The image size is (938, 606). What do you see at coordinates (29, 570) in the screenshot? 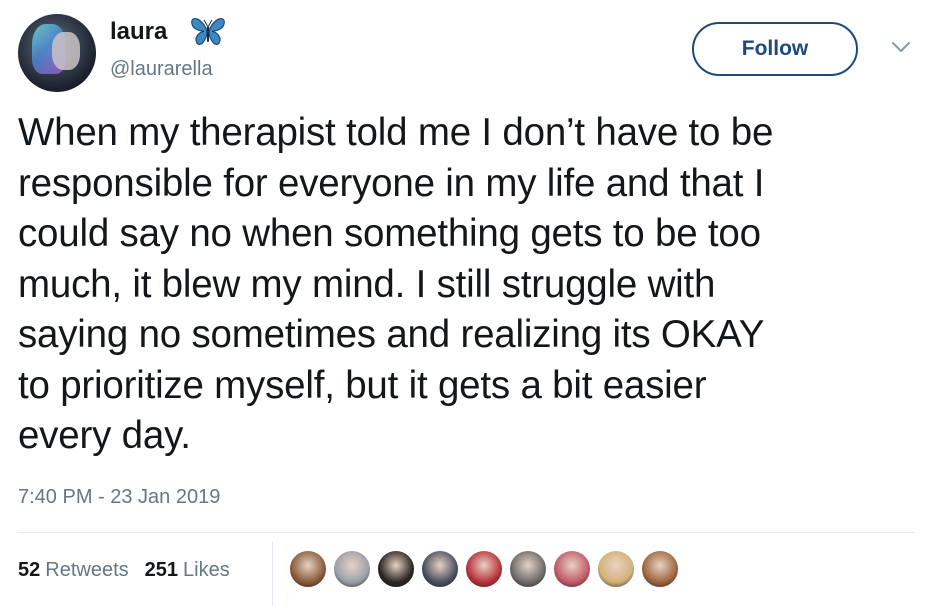
I see `retweets-count: 52` at bounding box center [29, 570].